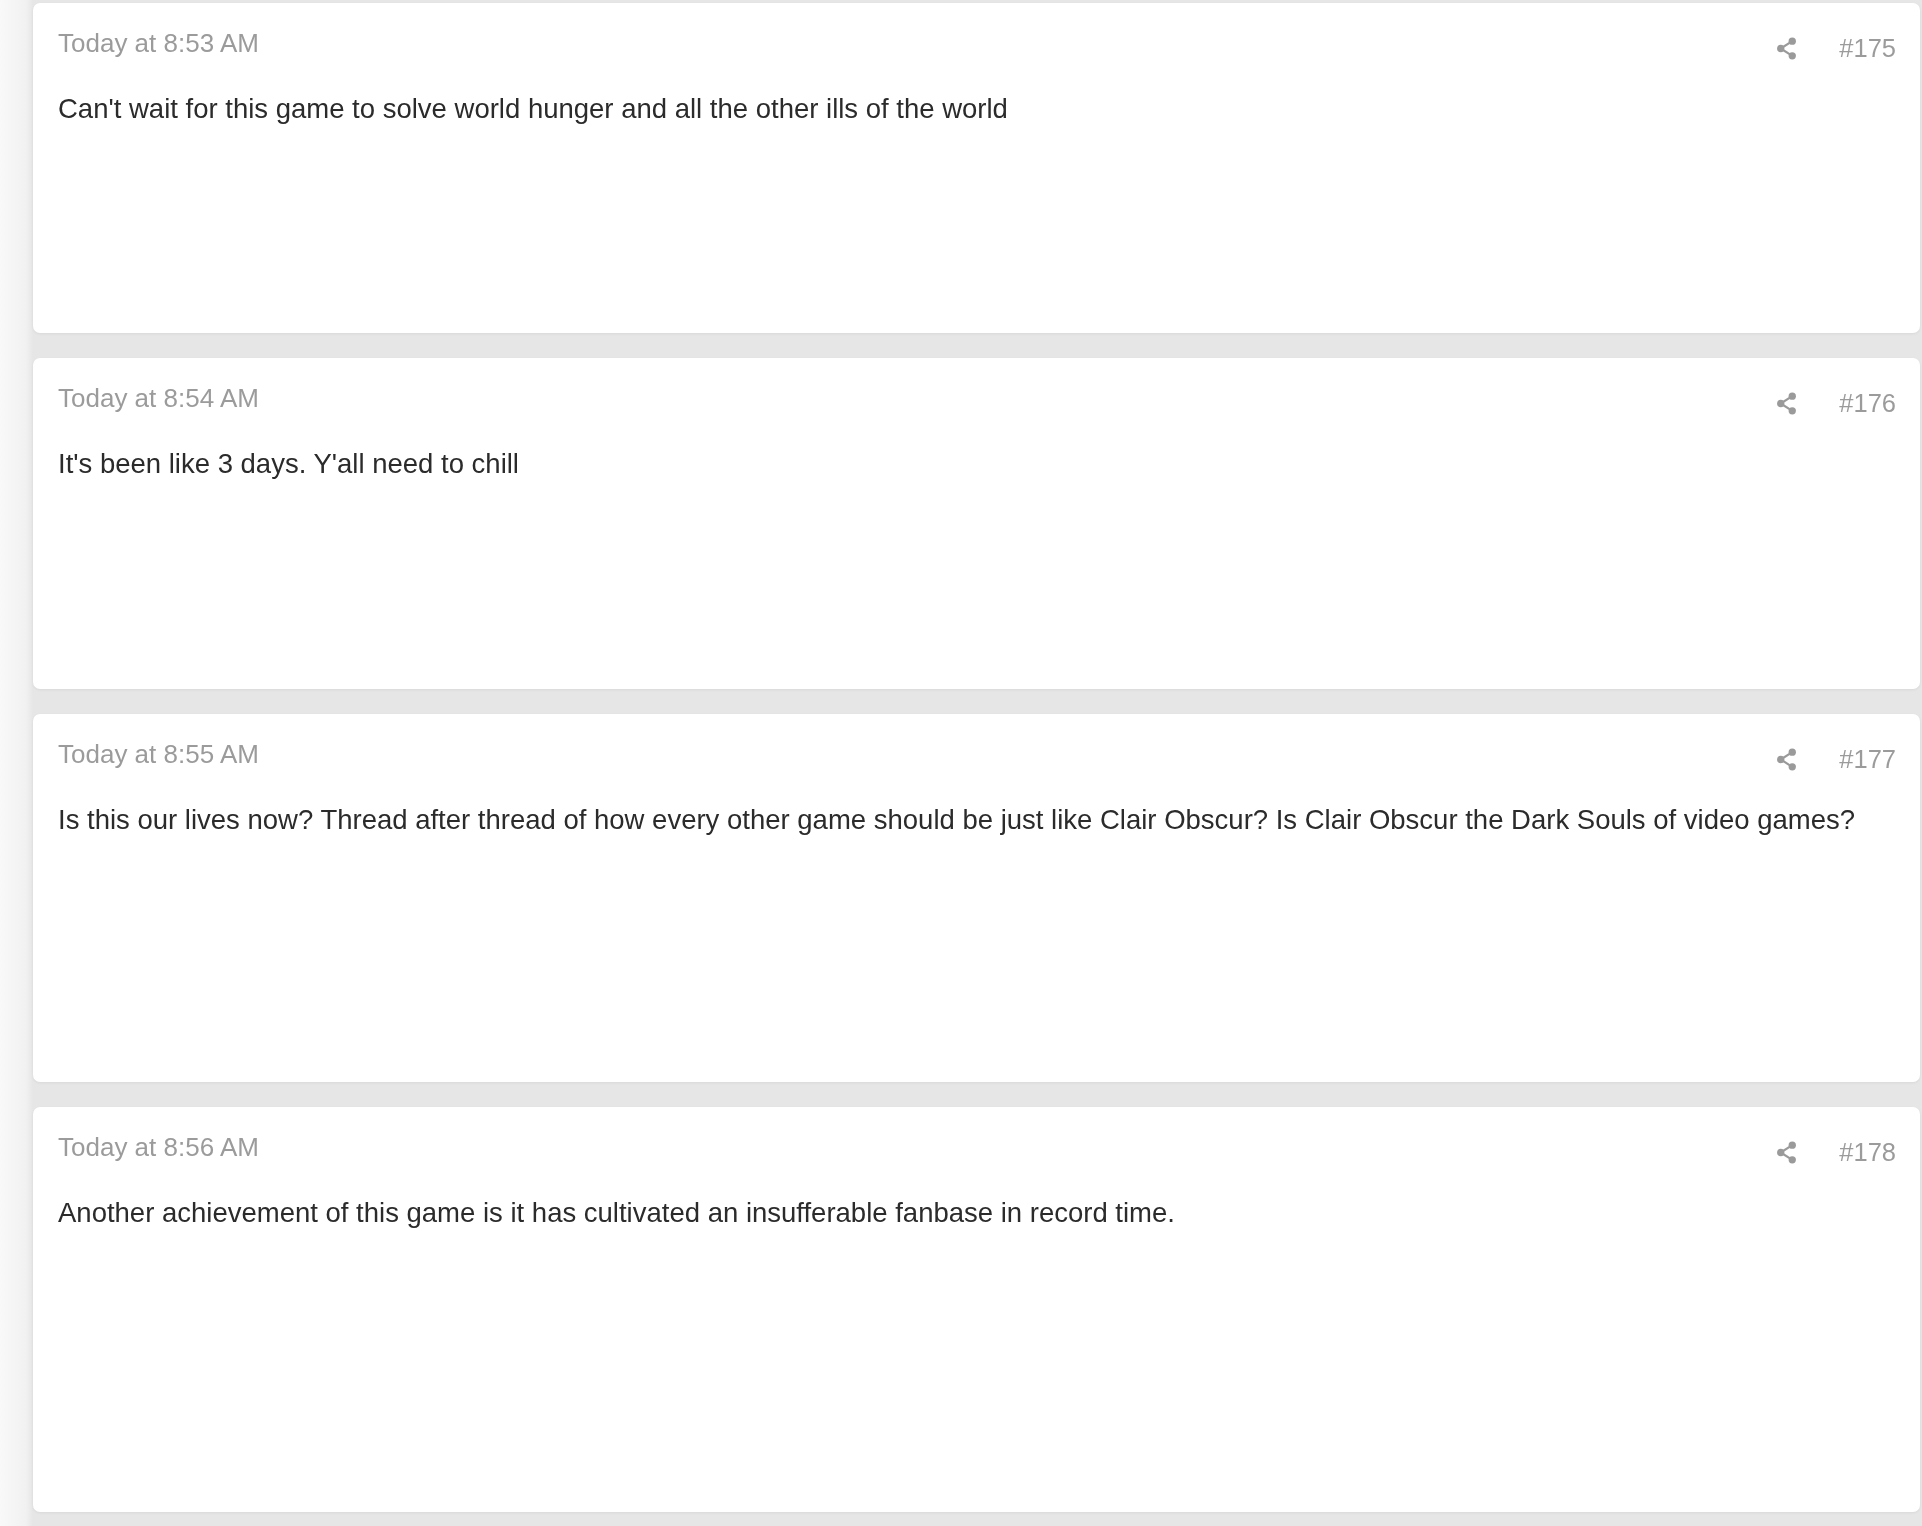 This screenshot has height=1526, width=1922. Describe the element at coordinates (1867, 48) in the screenshot. I see `post-number-link: #175` at that location.